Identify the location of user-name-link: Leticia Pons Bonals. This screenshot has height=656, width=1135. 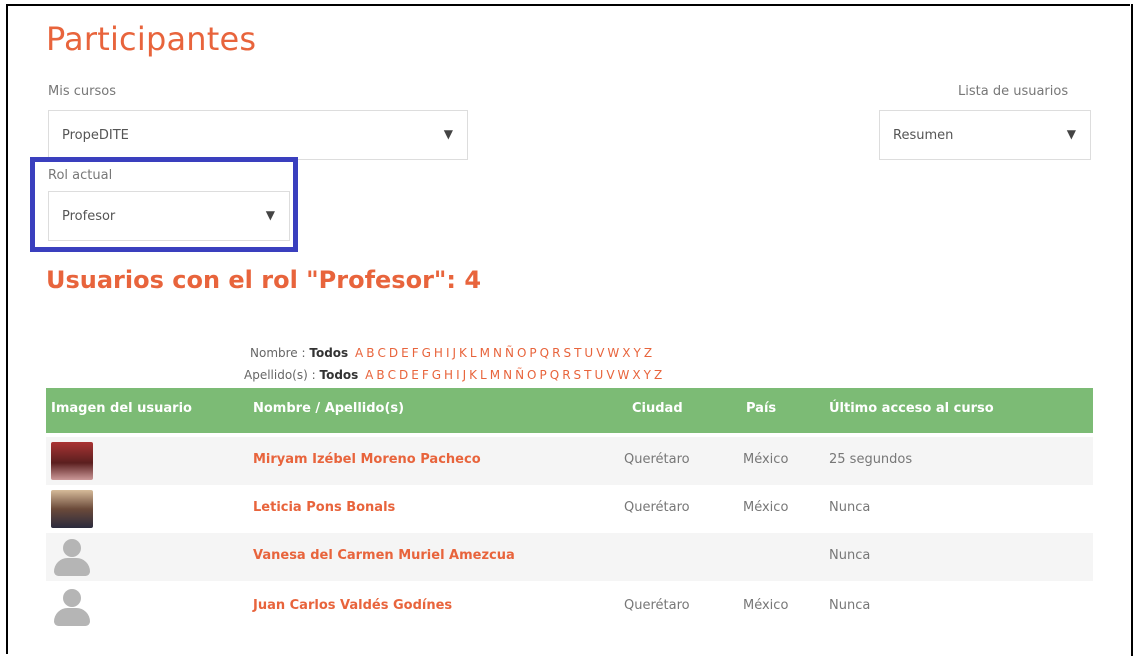
(324, 507).